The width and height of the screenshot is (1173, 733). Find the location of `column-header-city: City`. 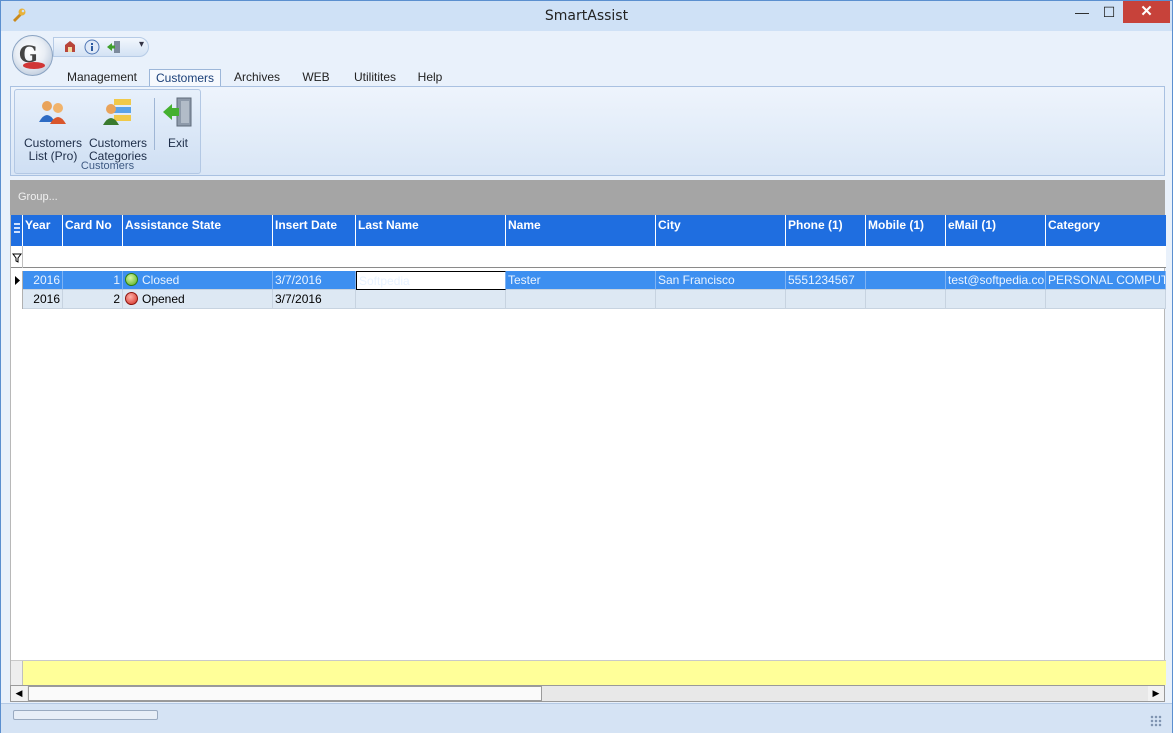

column-header-city: City is located at coordinates (721, 230).